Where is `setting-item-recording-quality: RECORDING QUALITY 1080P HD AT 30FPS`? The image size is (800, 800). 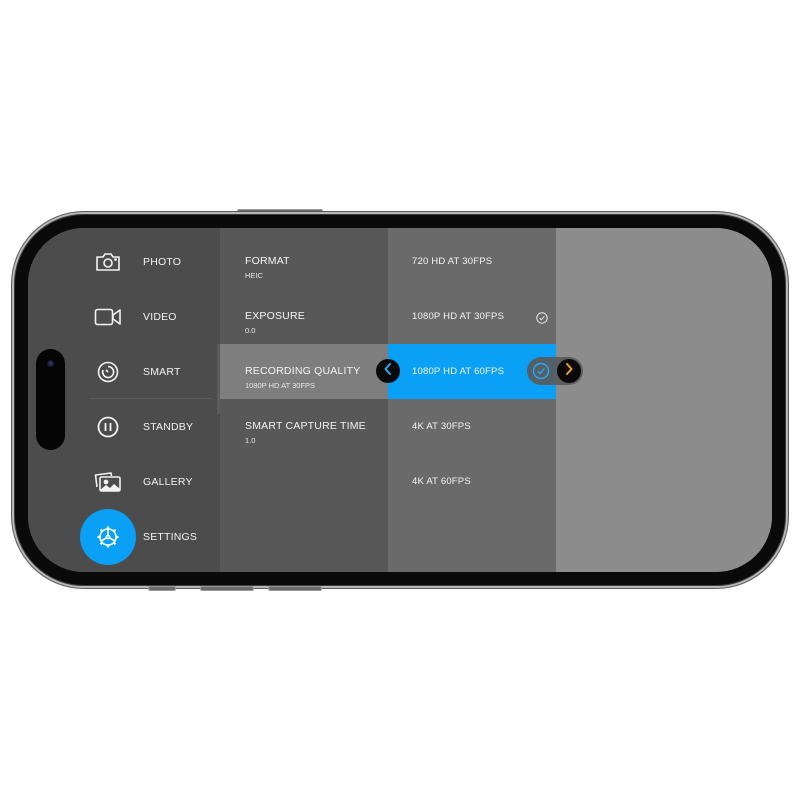
setting-item-recording-quality: RECORDING QUALITY 1080P HD AT 30FPS is located at coordinates (304, 371).